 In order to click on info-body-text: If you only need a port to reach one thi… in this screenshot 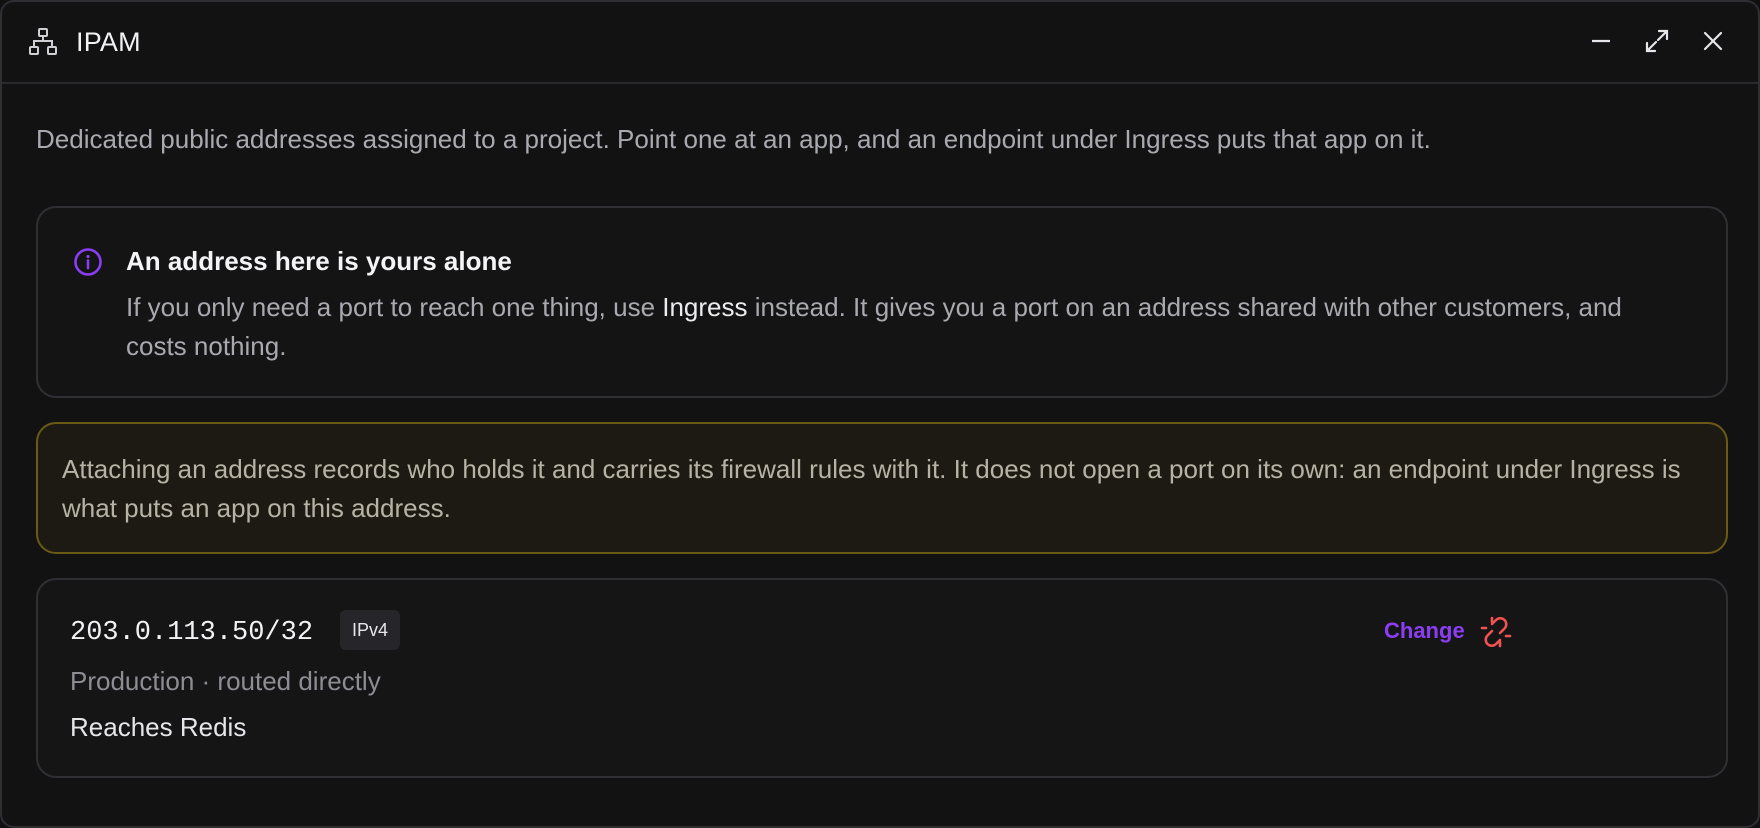, I will do `click(394, 307)`.